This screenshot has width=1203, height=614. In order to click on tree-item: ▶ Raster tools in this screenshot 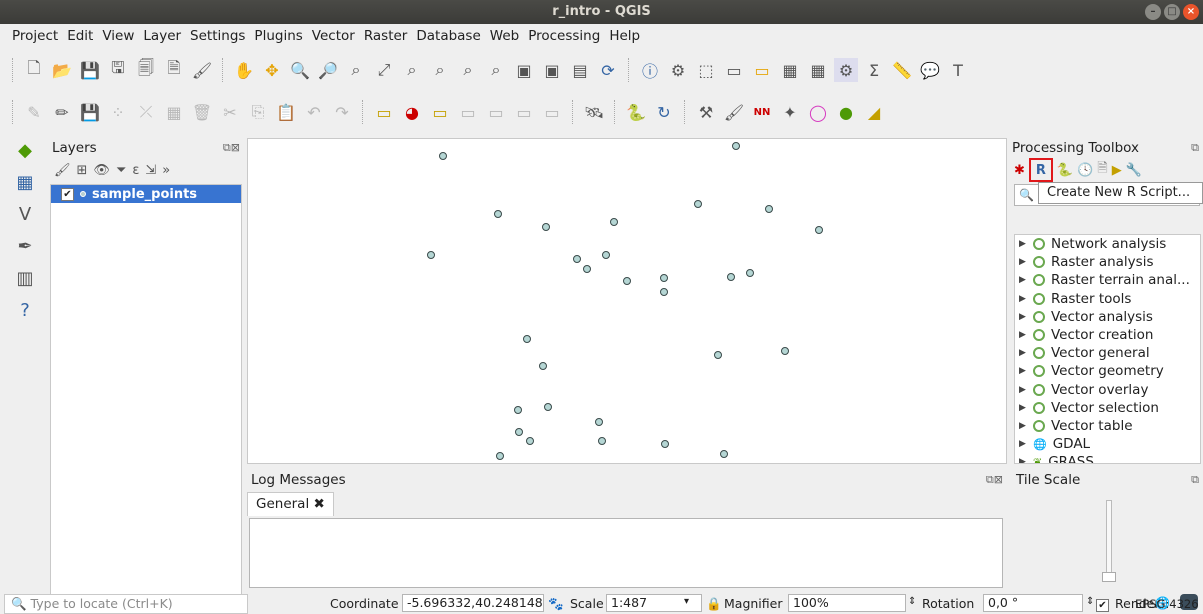, I will do `click(1107, 299)`.